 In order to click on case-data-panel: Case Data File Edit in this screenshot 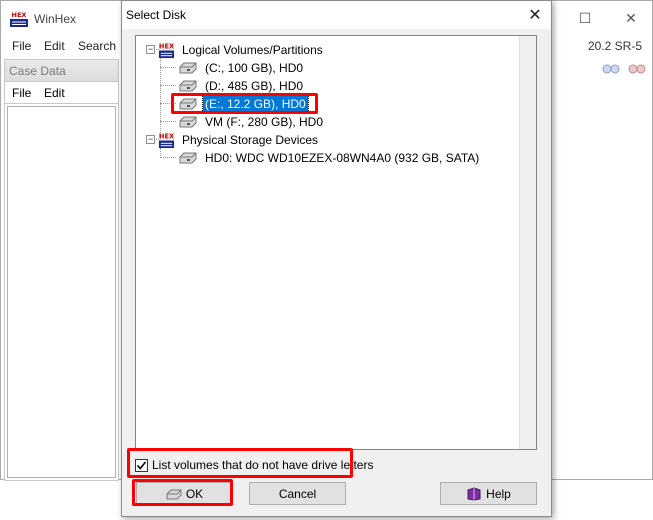, I will do `click(61, 270)`.